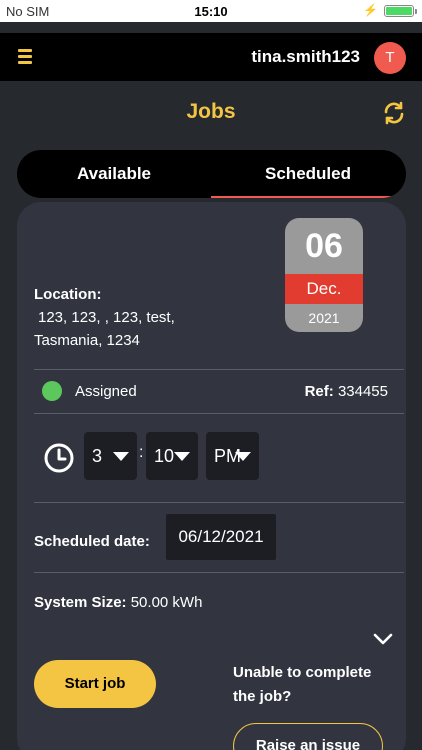 The width and height of the screenshot is (422, 750). I want to click on tab-available: Available, so click(114, 174).